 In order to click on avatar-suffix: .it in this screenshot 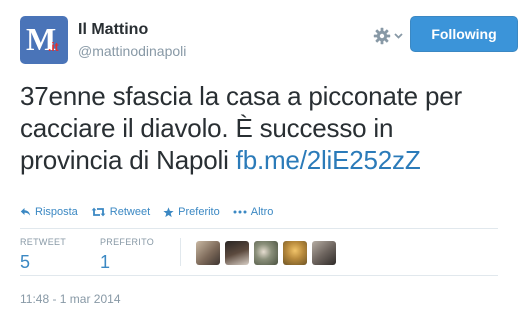, I will do `click(53, 47)`.